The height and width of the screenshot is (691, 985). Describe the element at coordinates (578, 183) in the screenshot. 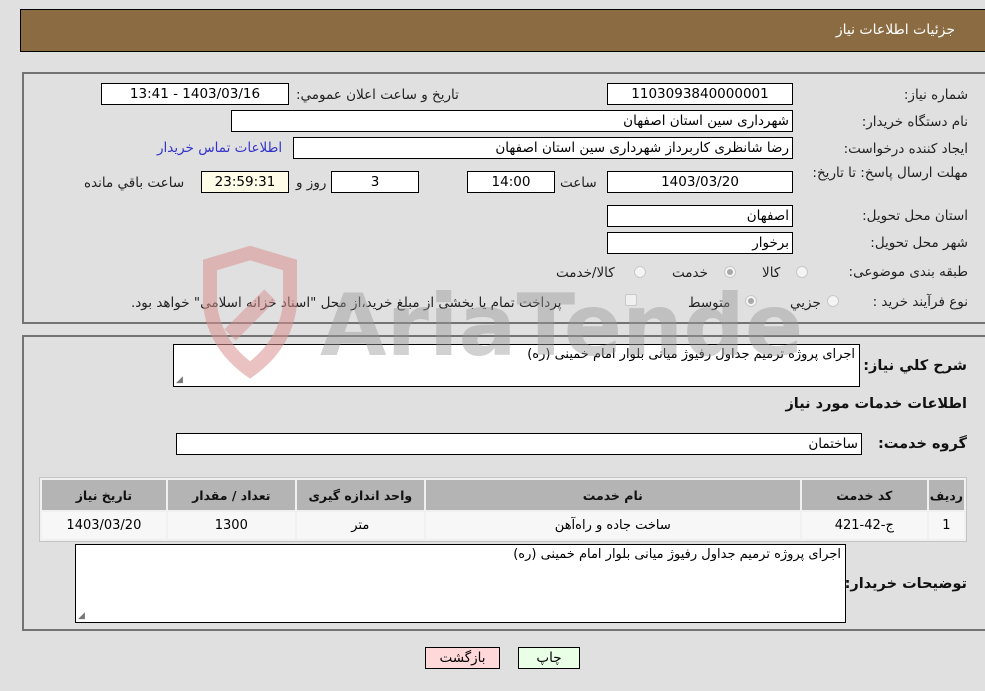

I see `deadline-time-label: ساعت` at that location.